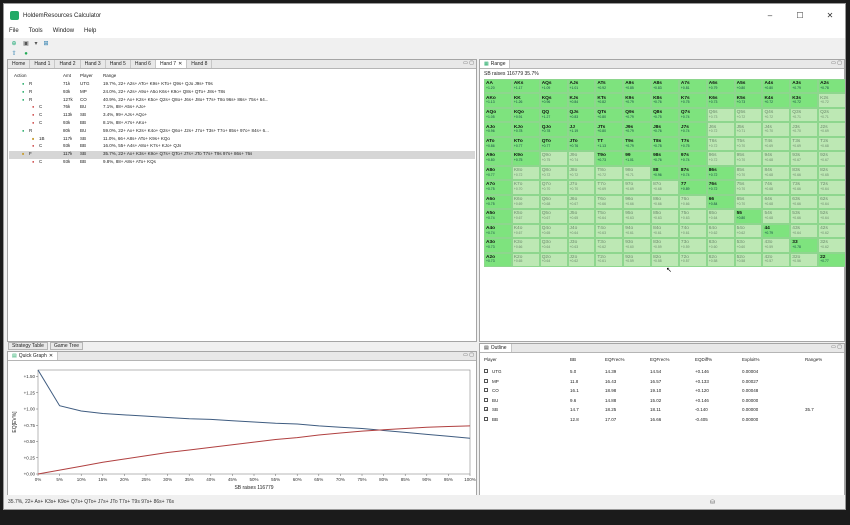 Image resolution: width=850 pixels, height=525 pixels. Describe the element at coordinates (581, 158) in the screenshot. I see `range-cell-J9o: J9o +0.74` at that location.